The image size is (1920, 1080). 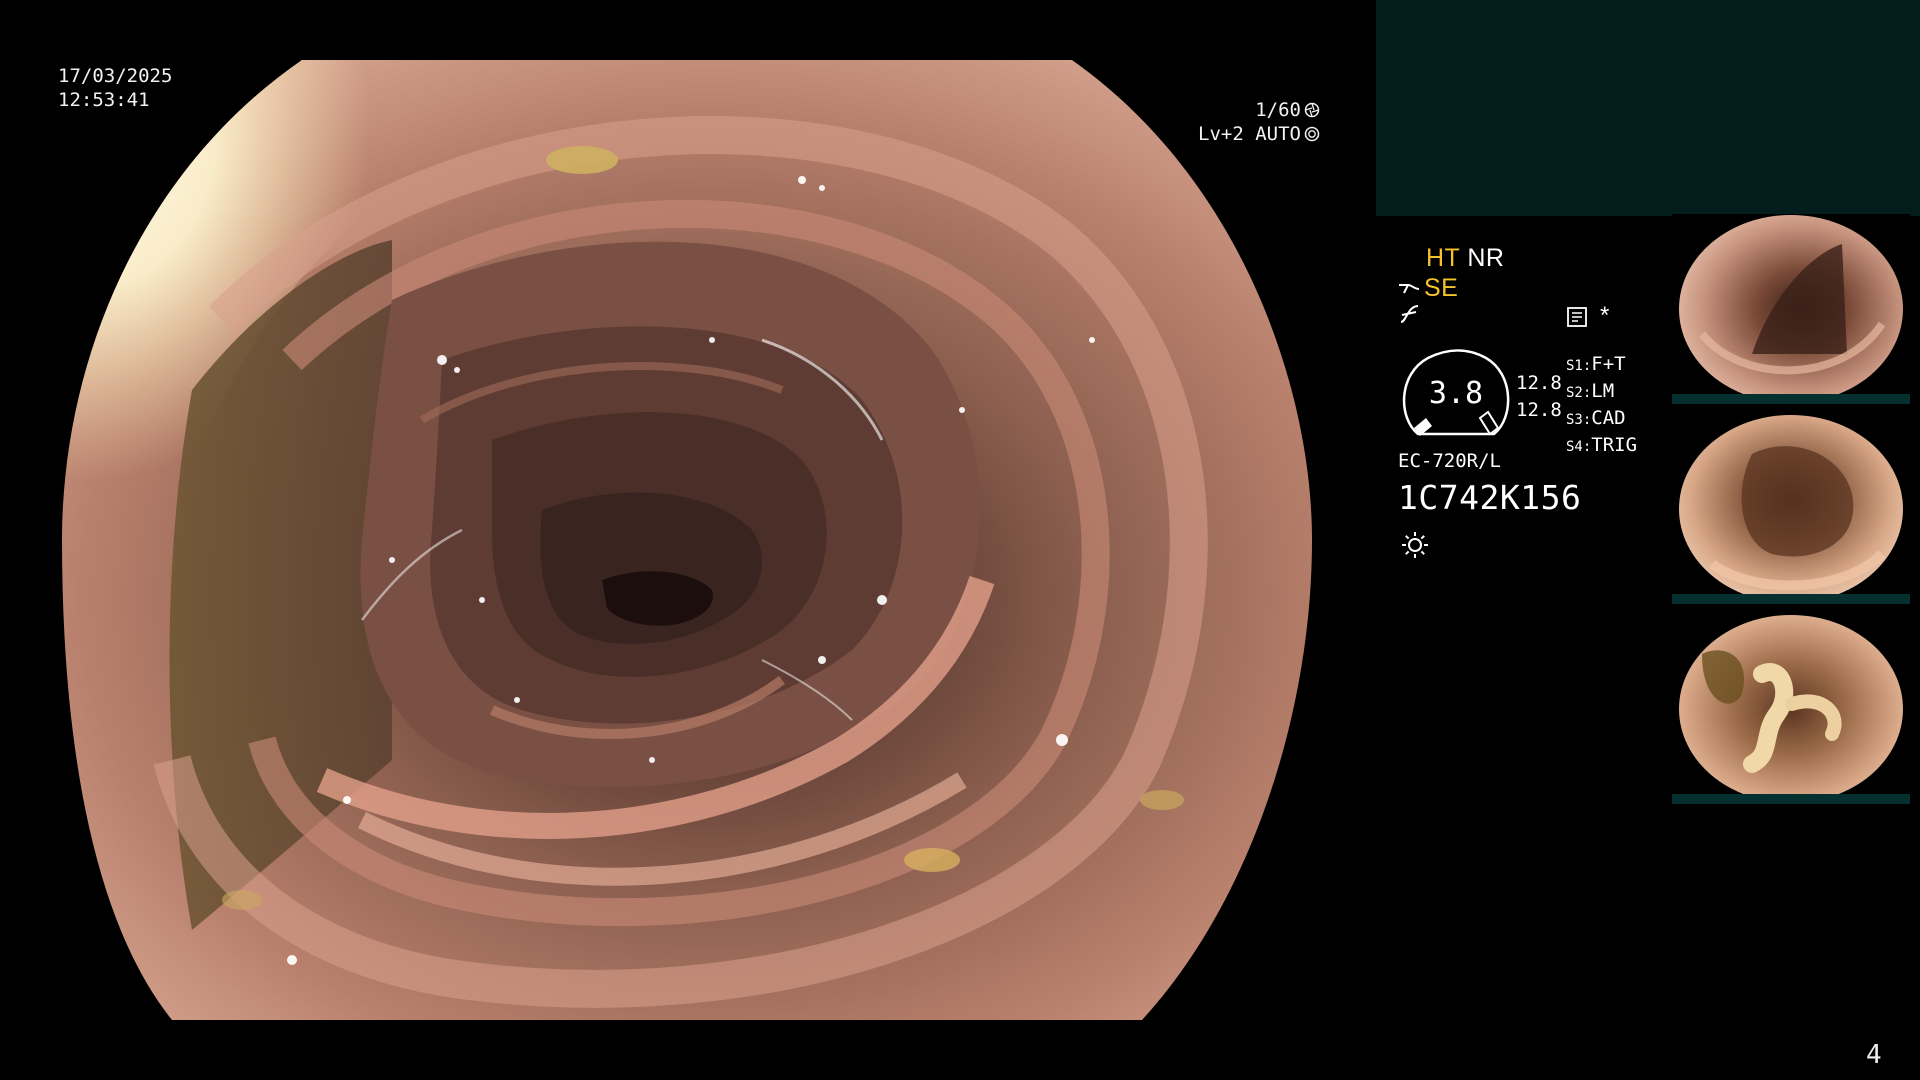 What do you see at coordinates (1465, 258) in the screenshot?
I see `mode-row: HT NR` at bounding box center [1465, 258].